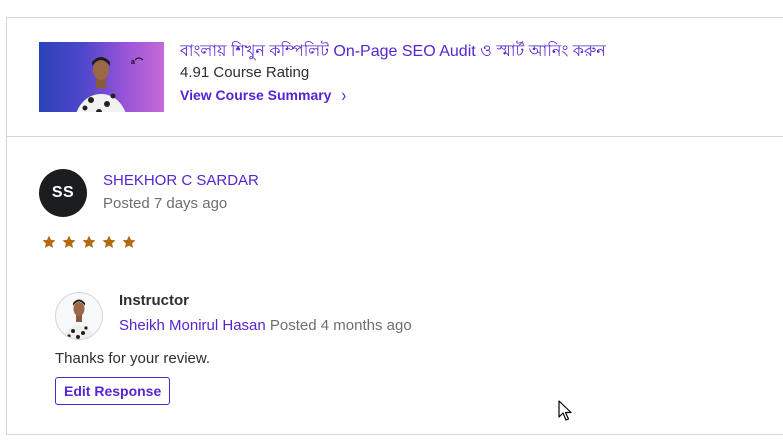  Describe the element at coordinates (133, 358) in the screenshot. I see `instructor-response-text: Thanks for your review.` at that location.